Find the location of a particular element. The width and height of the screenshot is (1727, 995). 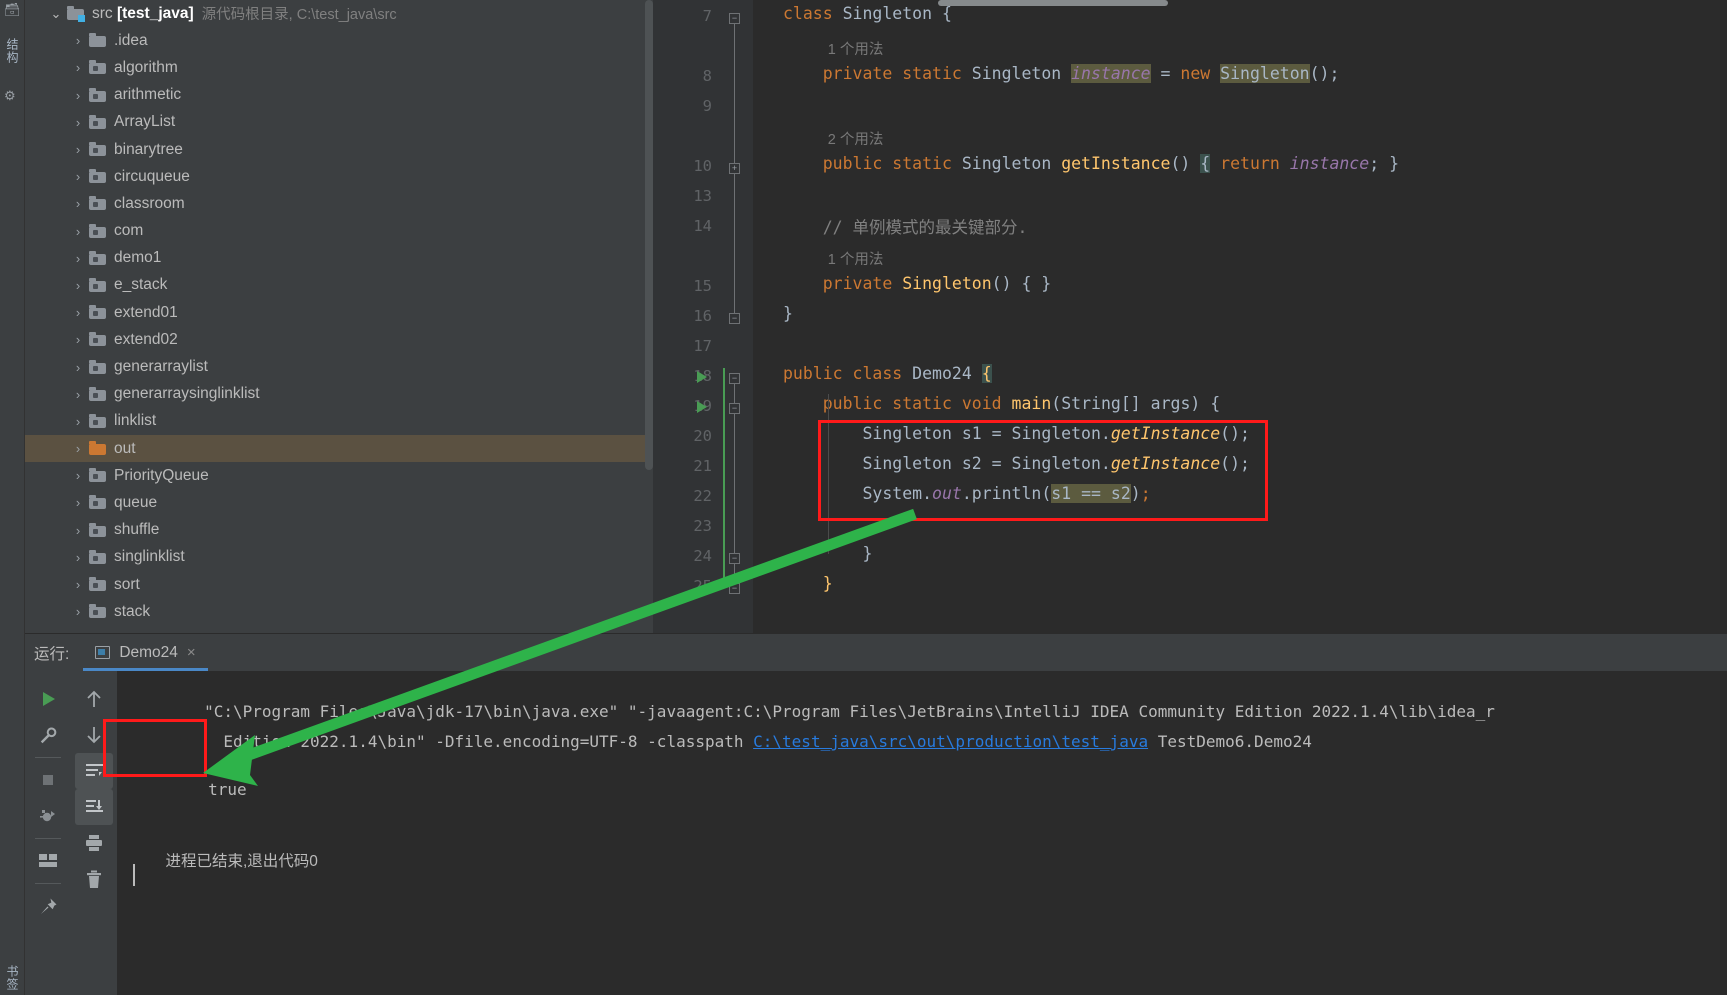

fold-handle-getinstance: + is located at coordinates (734, 168).